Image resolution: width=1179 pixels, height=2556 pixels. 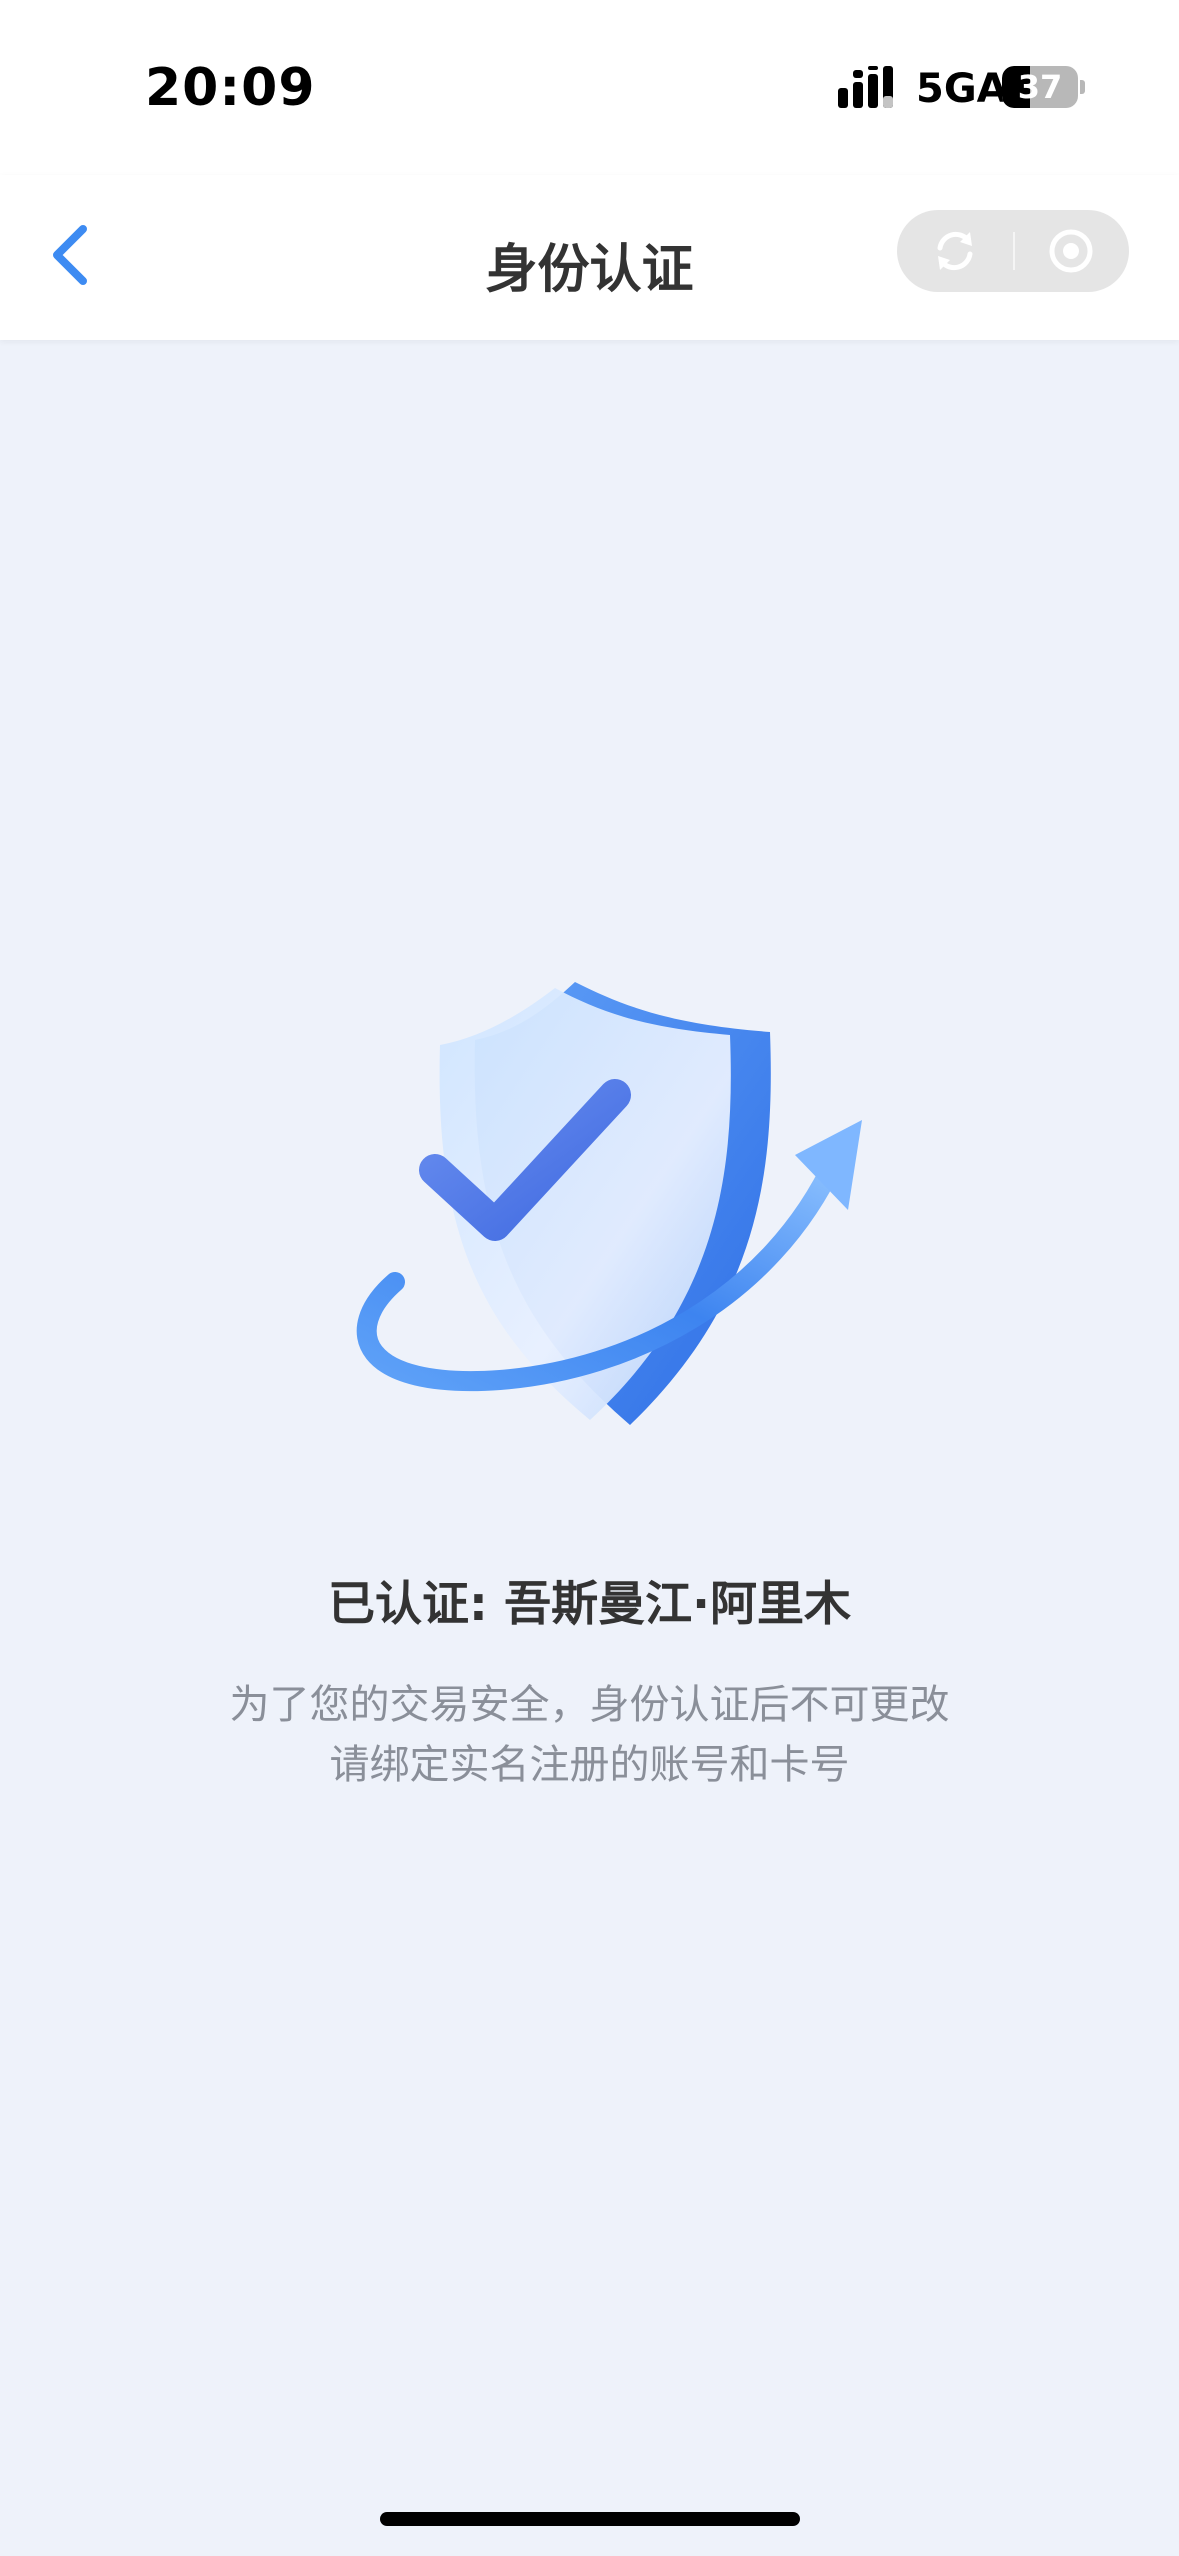 I want to click on home-indicator, so click(x=590, y=2519).